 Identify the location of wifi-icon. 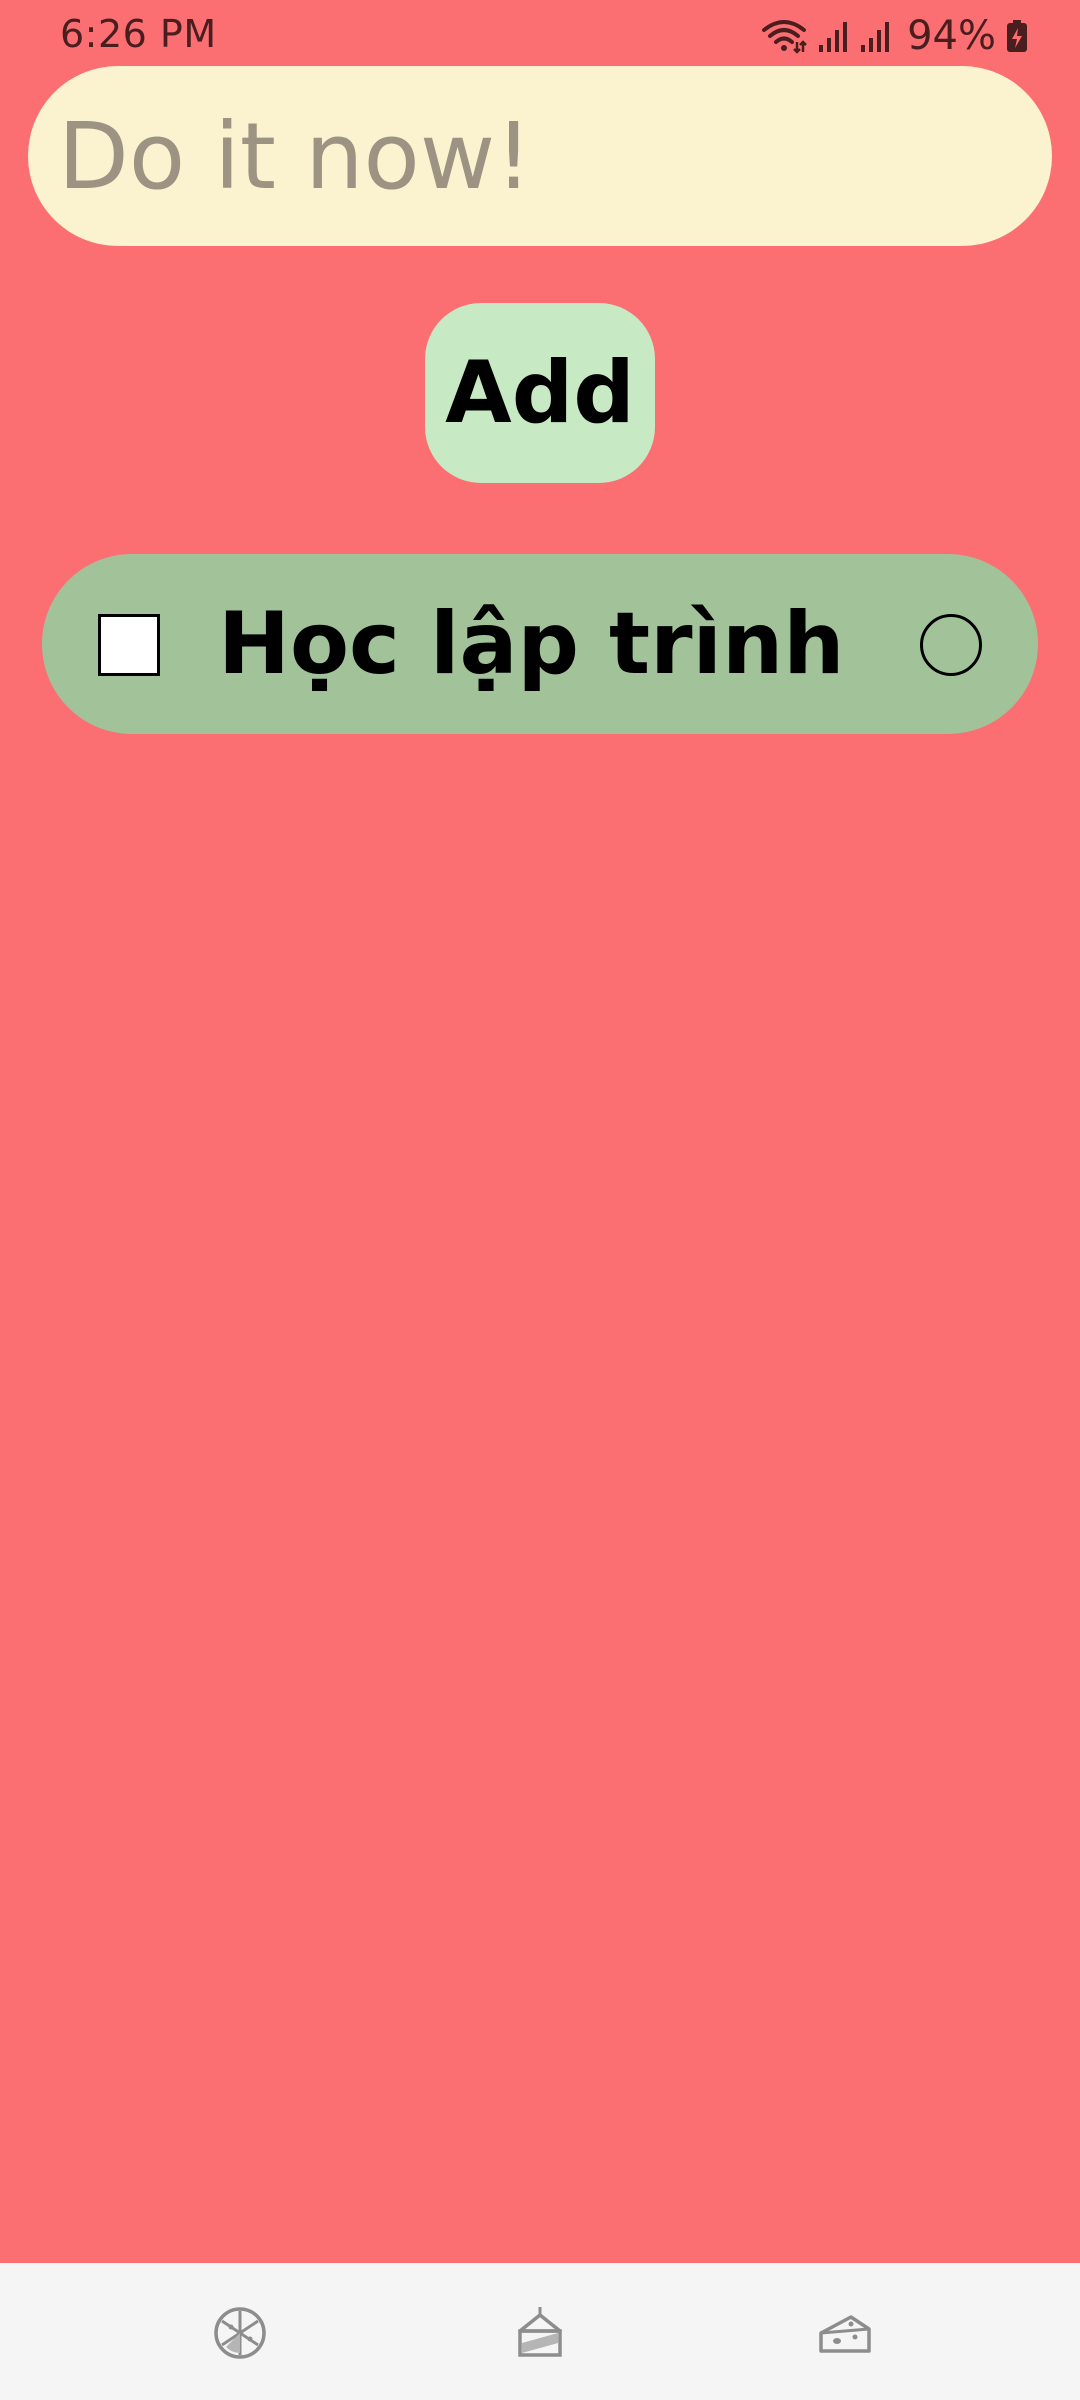
(784, 36).